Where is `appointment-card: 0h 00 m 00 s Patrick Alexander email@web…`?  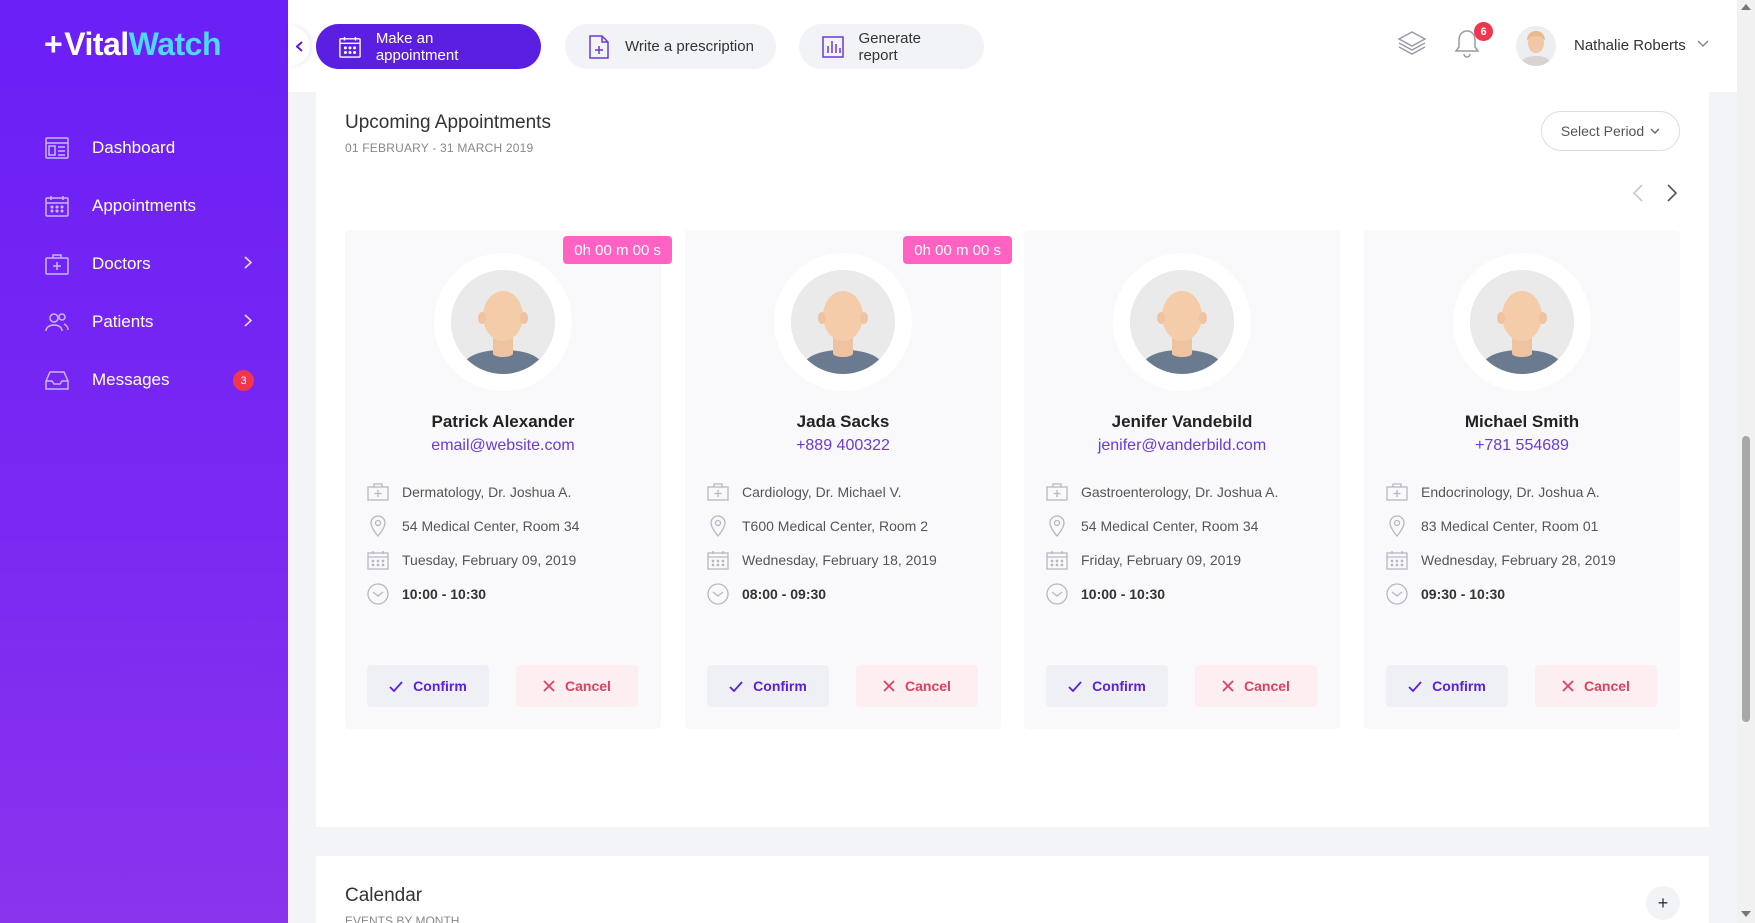 appointment-card: 0h 00 m 00 s Patrick Alexander email@web… is located at coordinates (508, 479).